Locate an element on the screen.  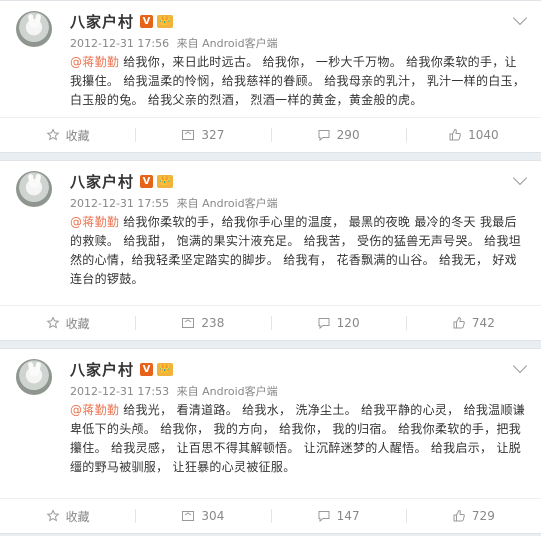
repost-count: 327 is located at coordinates (213, 135).